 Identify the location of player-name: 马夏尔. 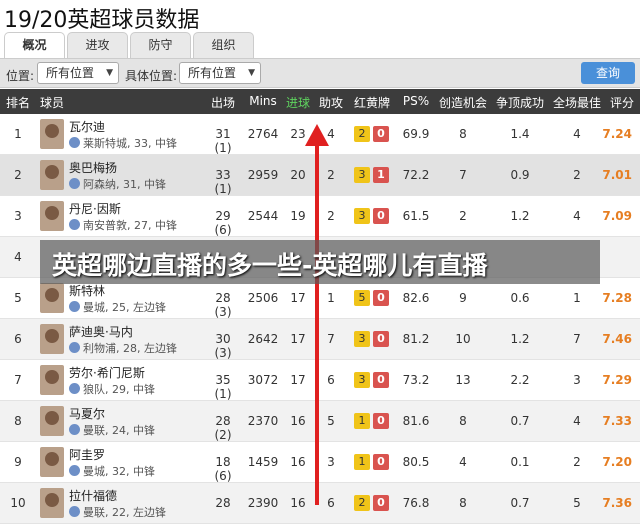
(87, 413).